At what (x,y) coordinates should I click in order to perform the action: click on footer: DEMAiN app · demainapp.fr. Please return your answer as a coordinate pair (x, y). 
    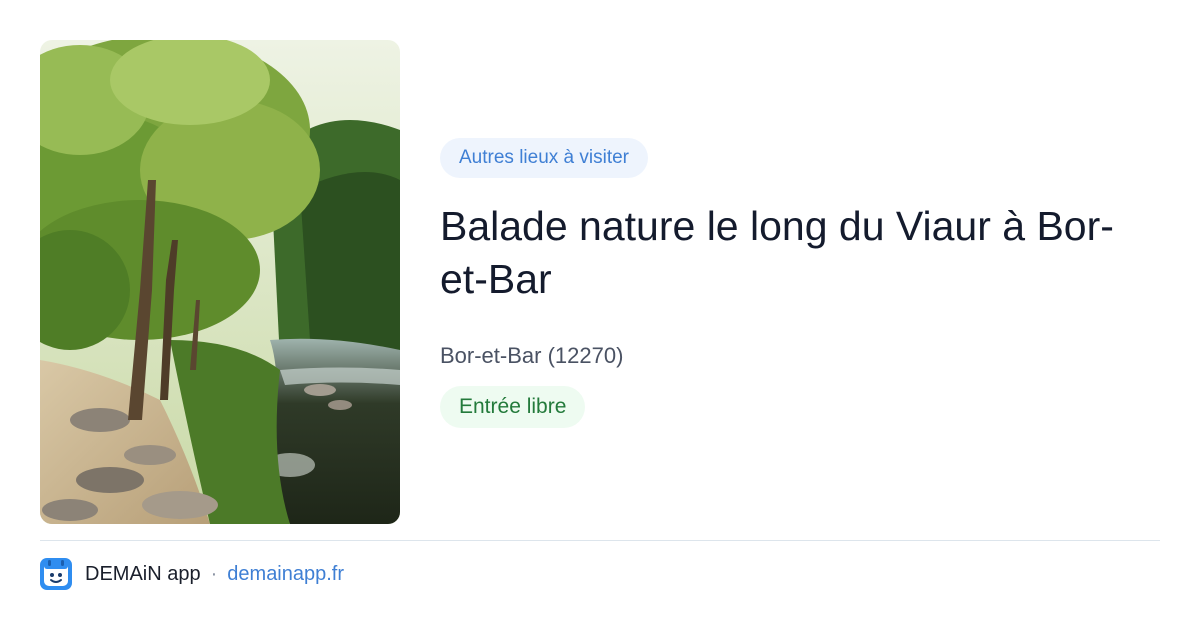
    Looking at the image, I should click on (192, 574).